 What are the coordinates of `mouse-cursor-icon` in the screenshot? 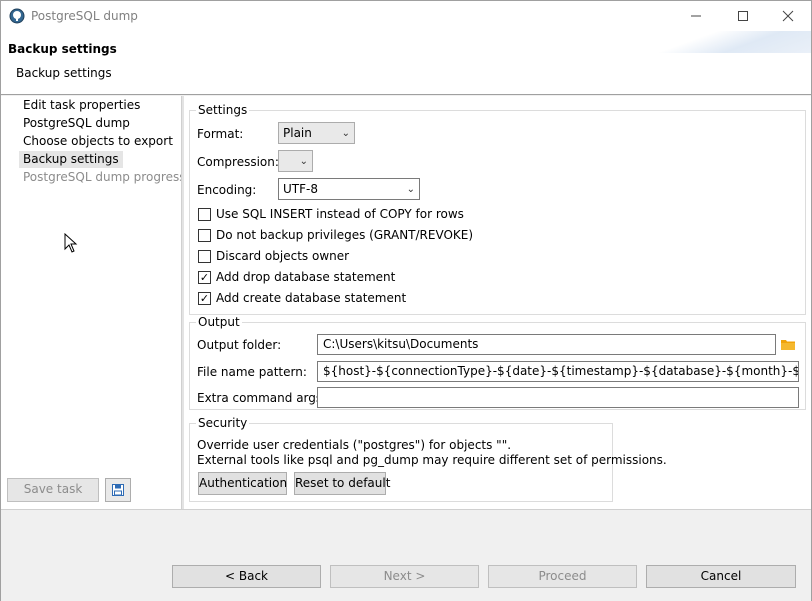 It's located at (71, 243).